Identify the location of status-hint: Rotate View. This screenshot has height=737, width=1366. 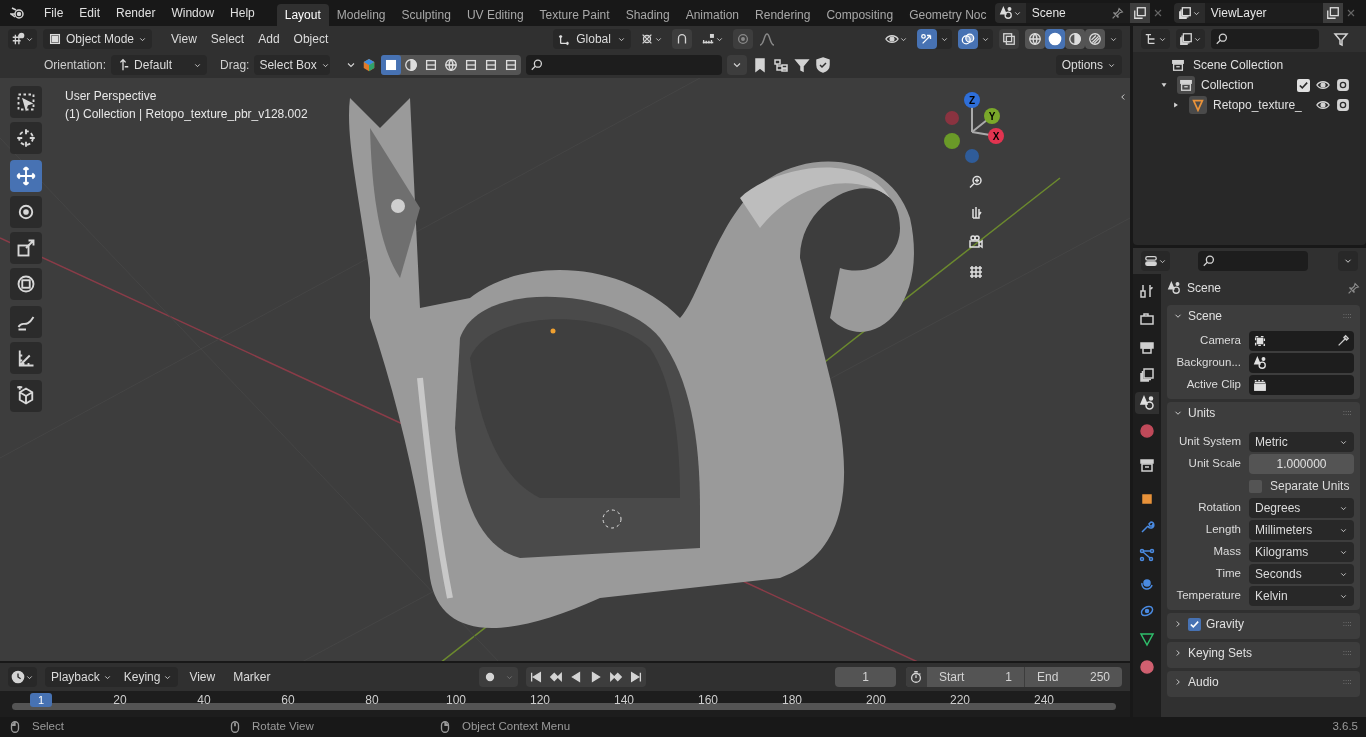
(283, 727).